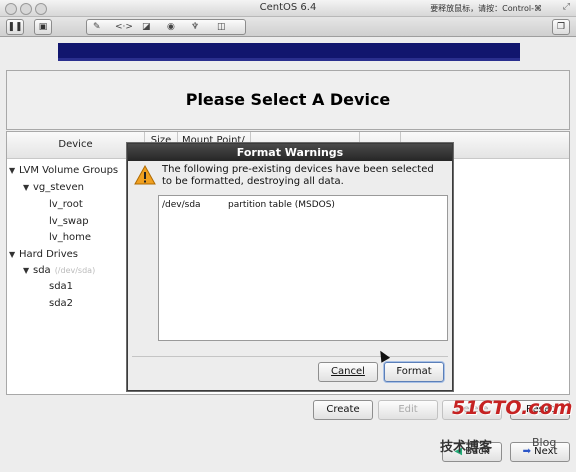  What do you see at coordinates (61, 286) in the screenshot?
I see `tree-row-sda1: sda1` at bounding box center [61, 286].